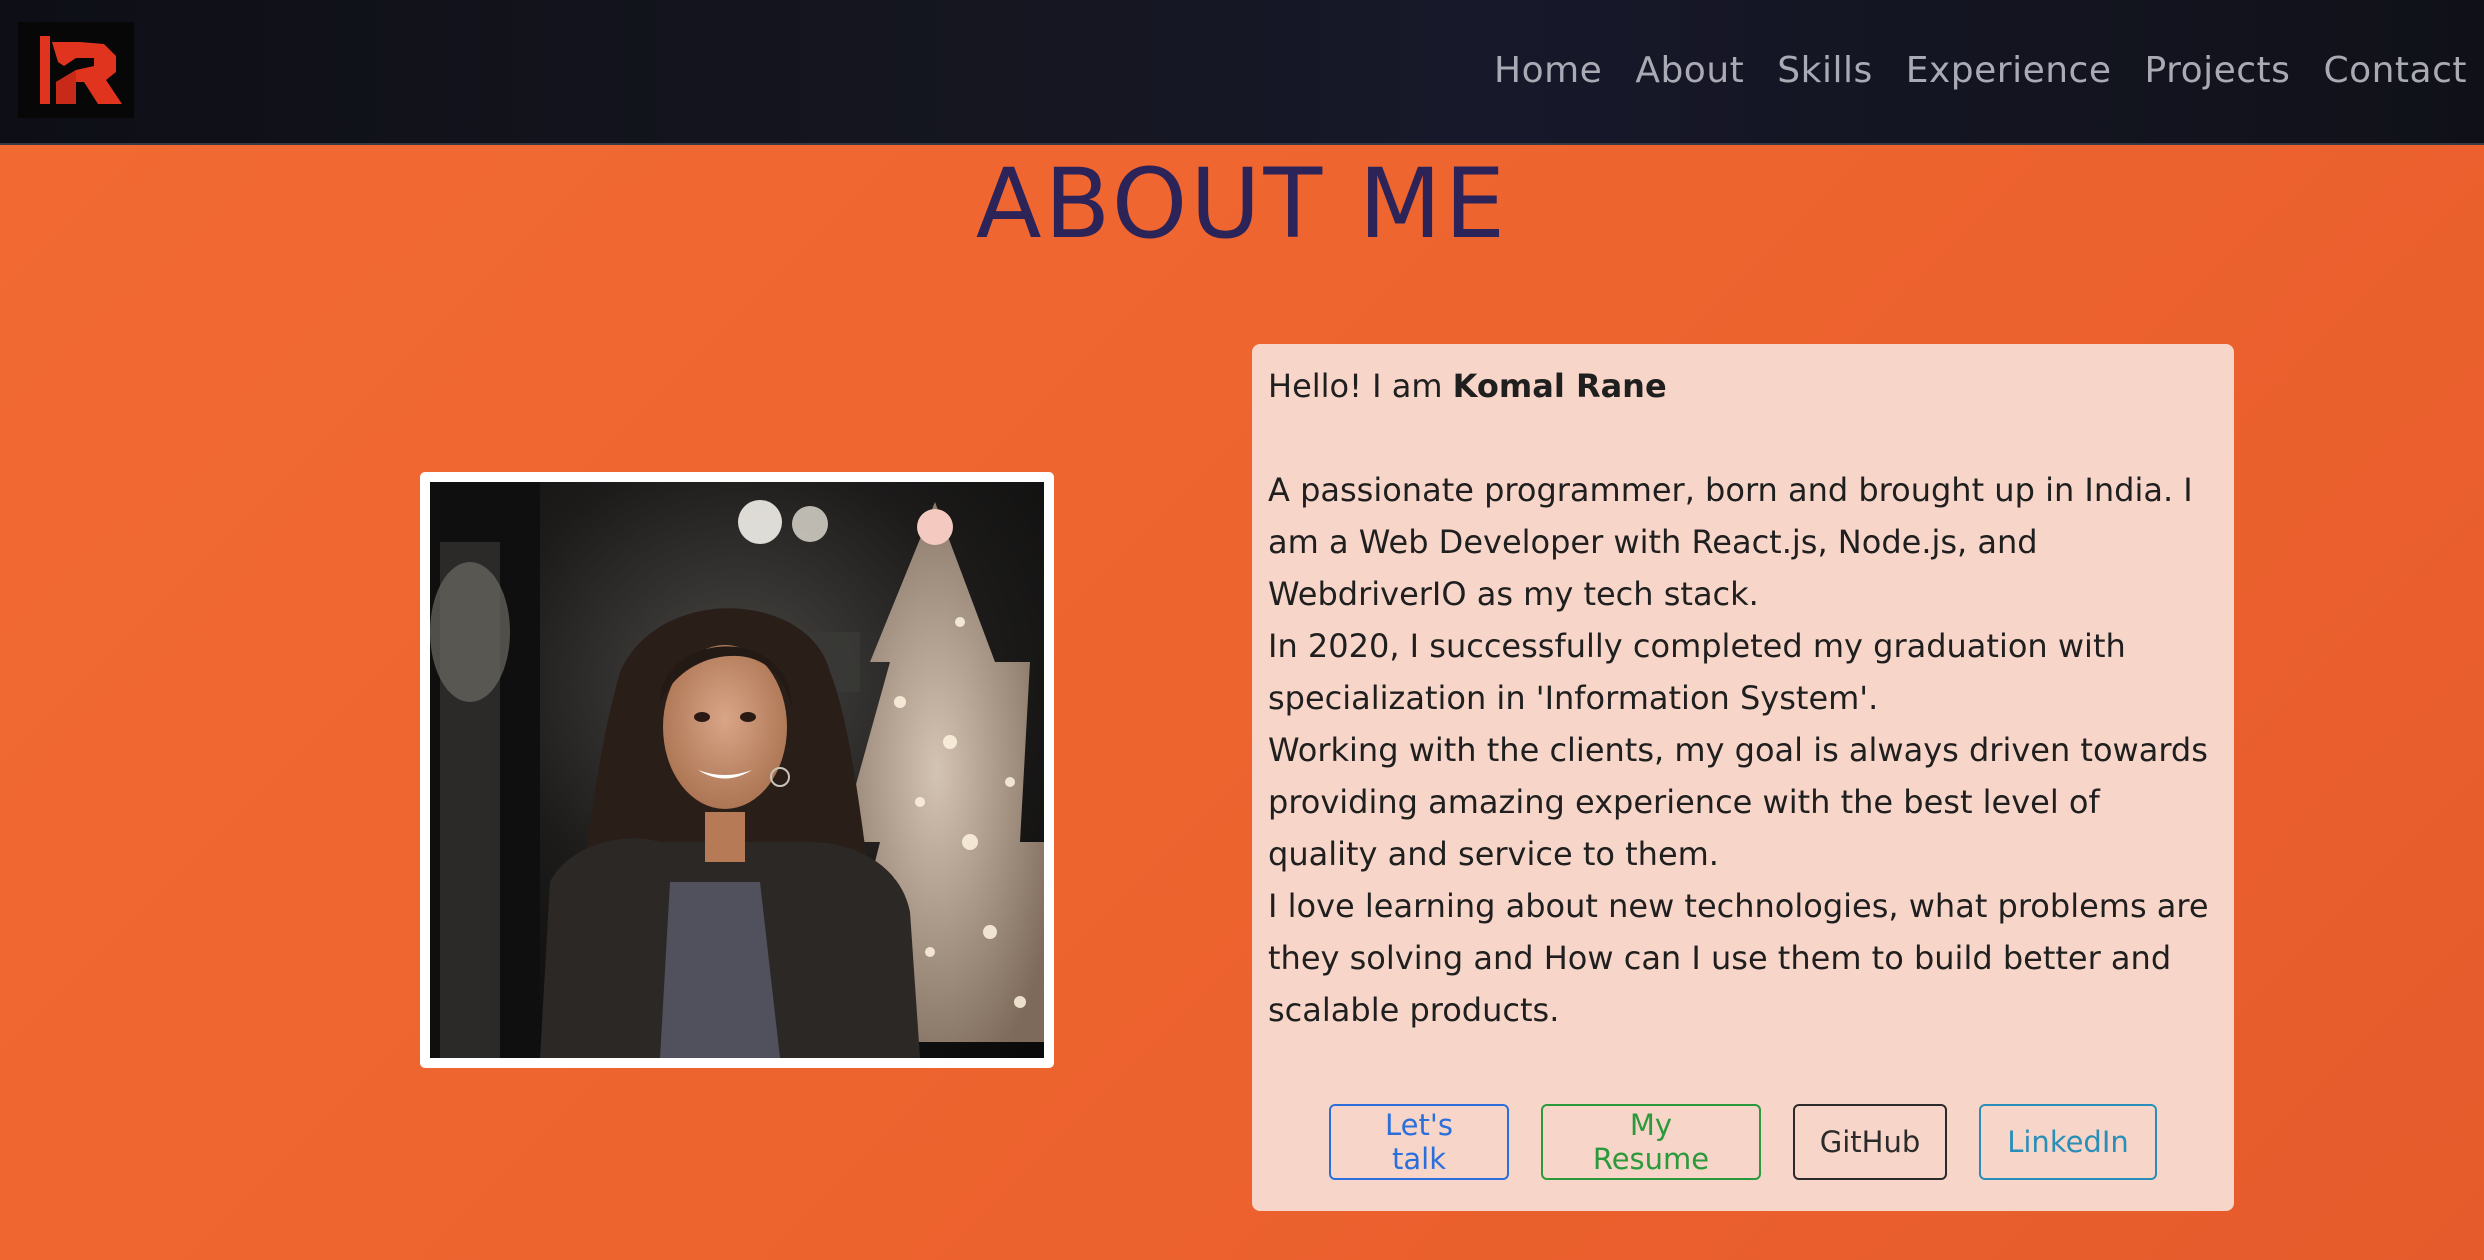  Describe the element at coordinates (1870, 1142) in the screenshot. I see `github-button: GitHub` at that location.